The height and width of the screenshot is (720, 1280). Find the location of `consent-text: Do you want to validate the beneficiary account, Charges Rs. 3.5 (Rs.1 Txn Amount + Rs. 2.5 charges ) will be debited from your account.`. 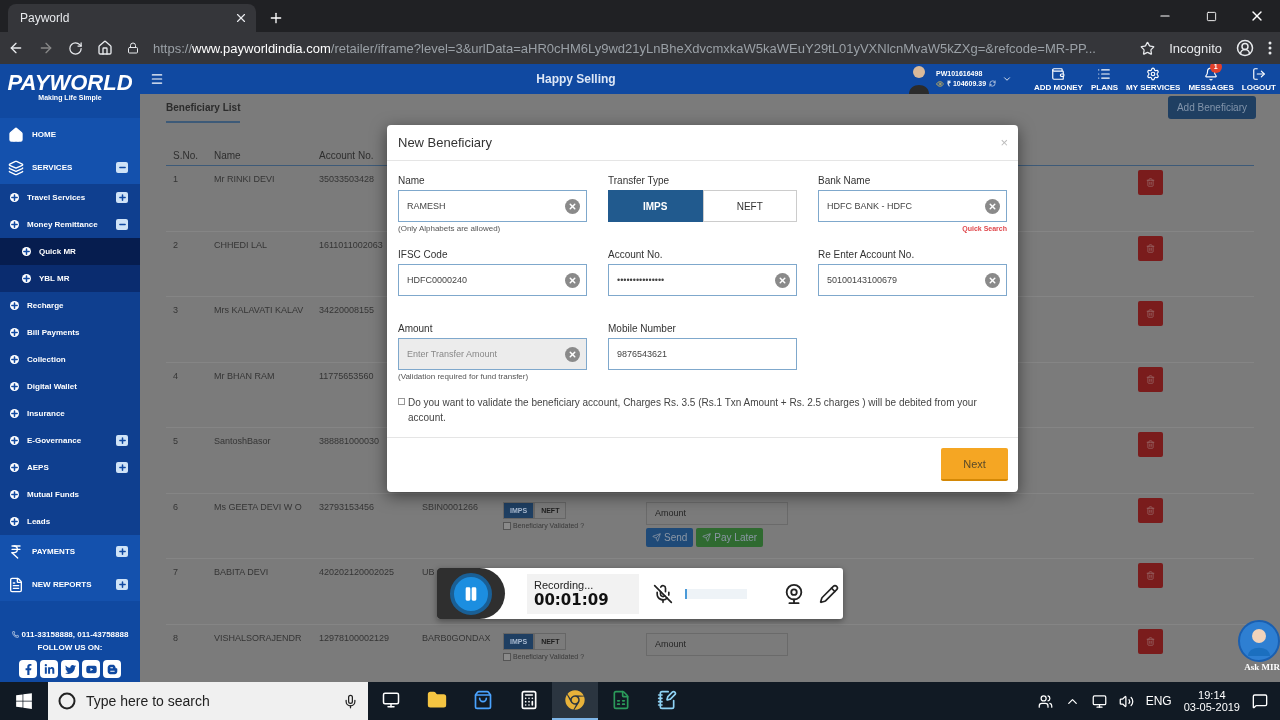

consent-text: Do you want to validate the beneficiary account, Charges Rs. 3.5 (Rs.1 Txn Amount + Rs. 2.5 charges ) will be debited from your account. is located at coordinates (693, 410).